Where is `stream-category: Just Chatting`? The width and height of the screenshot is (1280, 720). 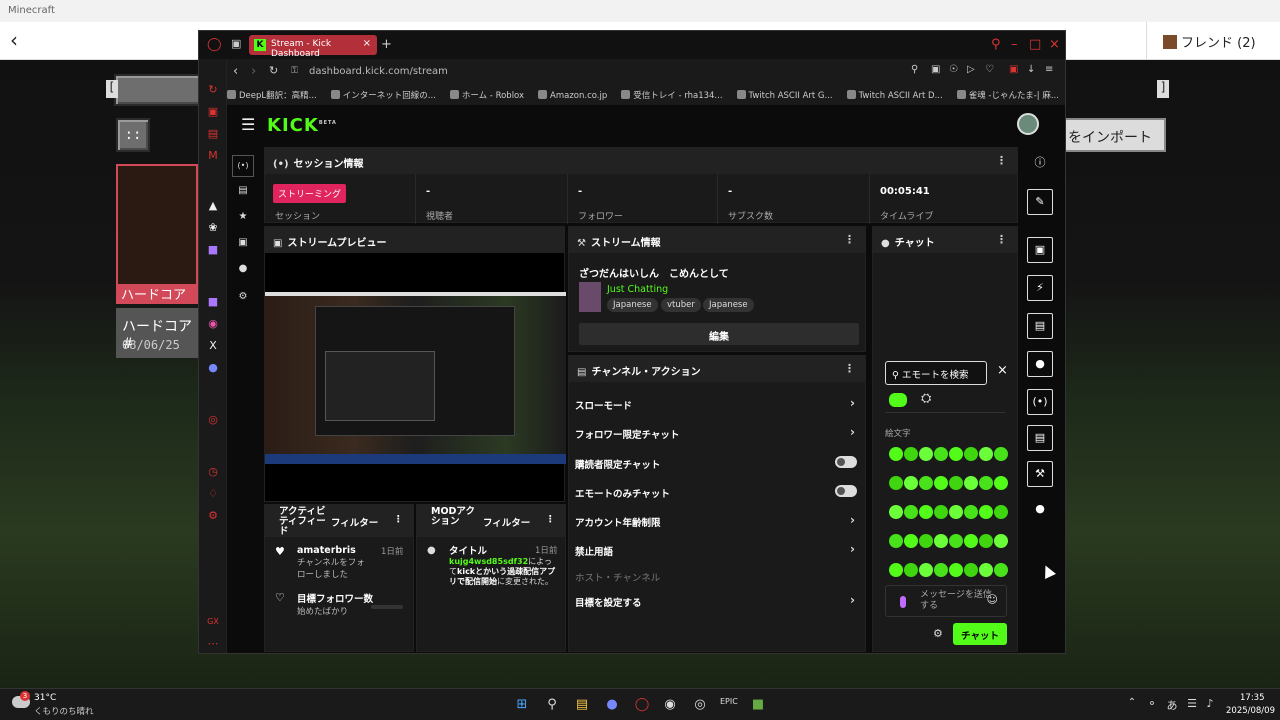 stream-category: Just Chatting is located at coordinates (637, 289).